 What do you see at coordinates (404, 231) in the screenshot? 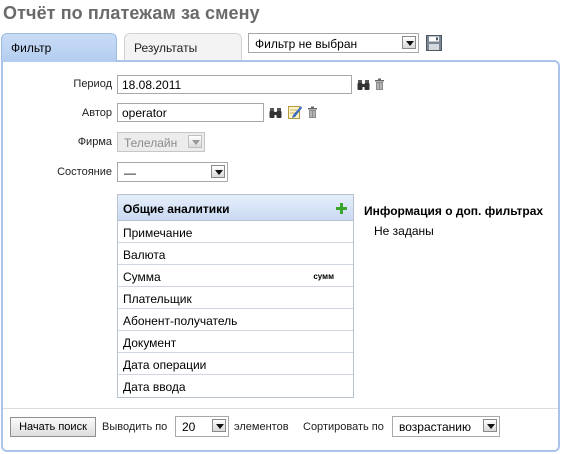
I see `extra-filters-value: Не заданы` at bounding box center [404, 231].